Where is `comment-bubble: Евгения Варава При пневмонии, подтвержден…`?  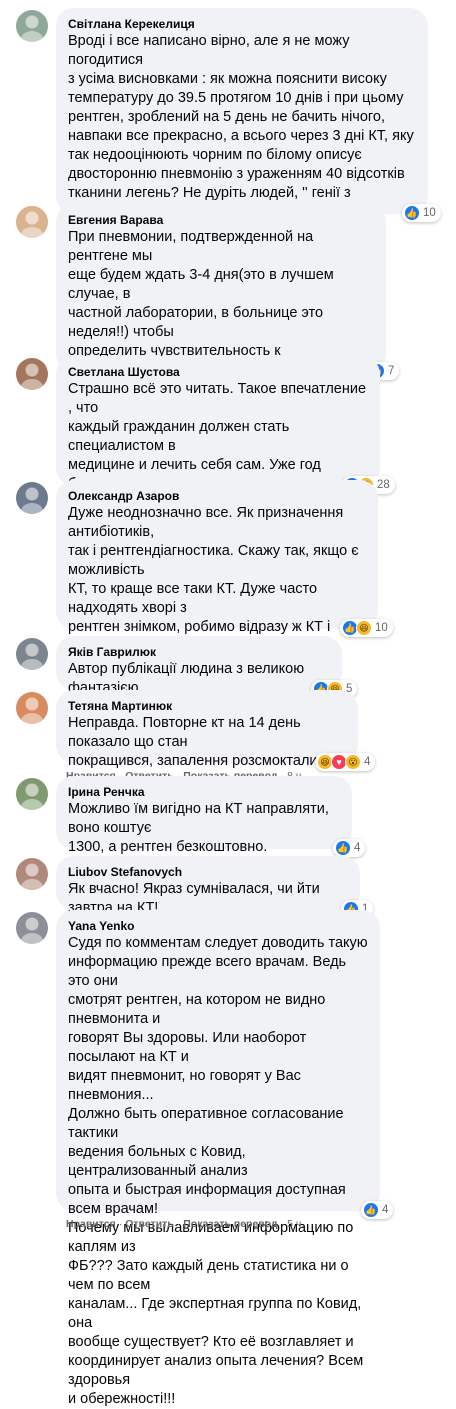 comment-bubble: Евгения Варава При пневмонии, подтвержден… is located at coordinates (221, 338).